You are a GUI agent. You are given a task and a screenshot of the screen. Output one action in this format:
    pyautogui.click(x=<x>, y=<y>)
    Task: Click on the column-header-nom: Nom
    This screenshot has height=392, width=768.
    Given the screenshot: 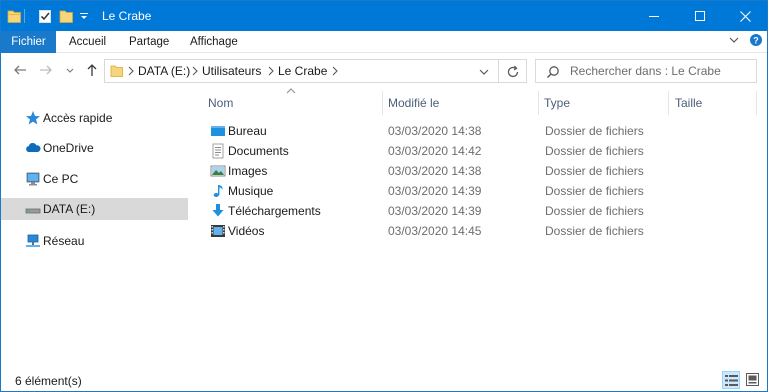 What is the action you would take?
    pyautogui.click(x=220, y=103)
    